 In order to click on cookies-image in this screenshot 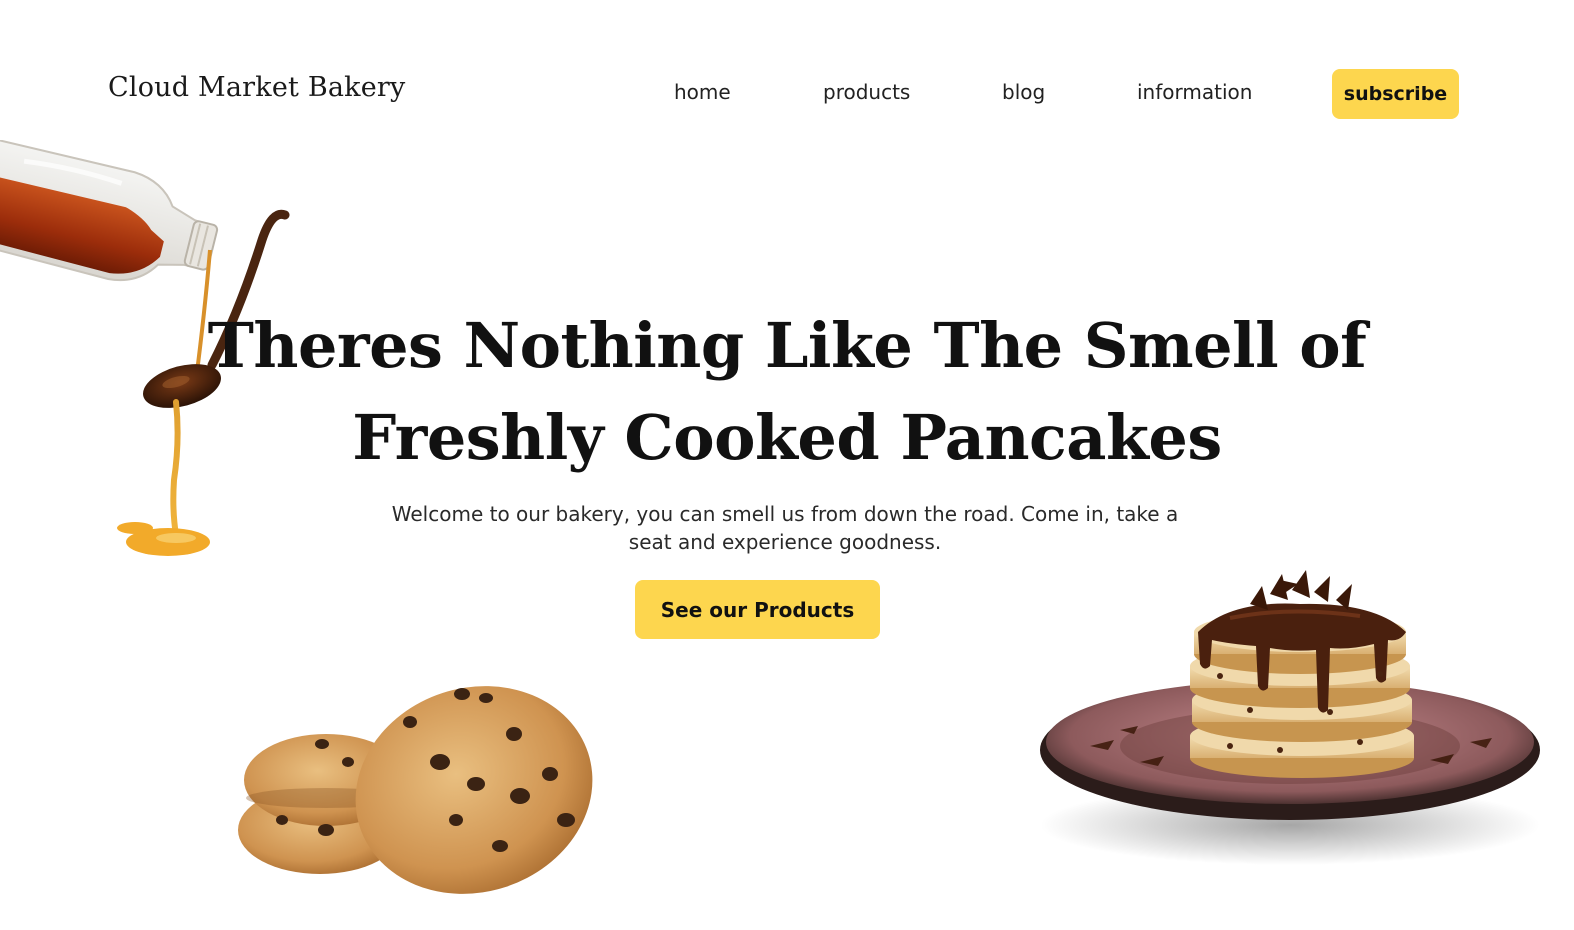, I will do `click(415, 790)`.